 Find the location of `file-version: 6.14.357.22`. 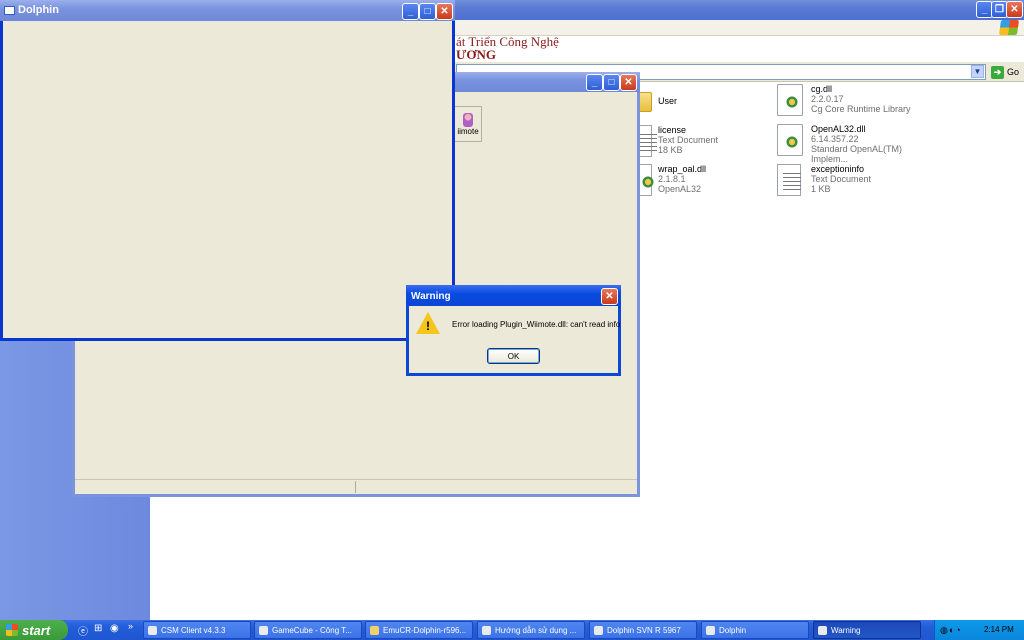

file-version: 6.14.357.22 is located at coordinates (835, 139).